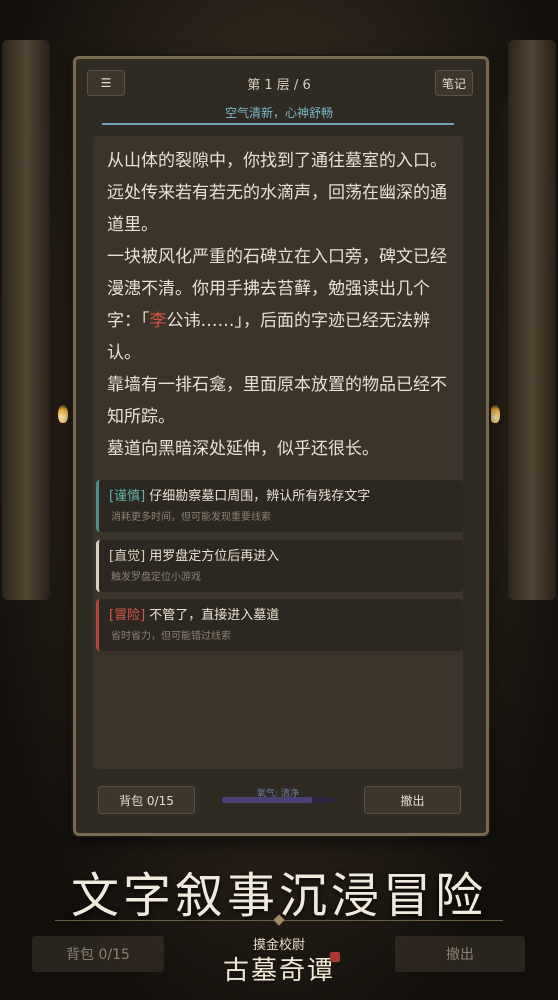  Describe the element at coordinates (127, 556) in the screenshot. I see `choice-tag: [直觉]` at that location.